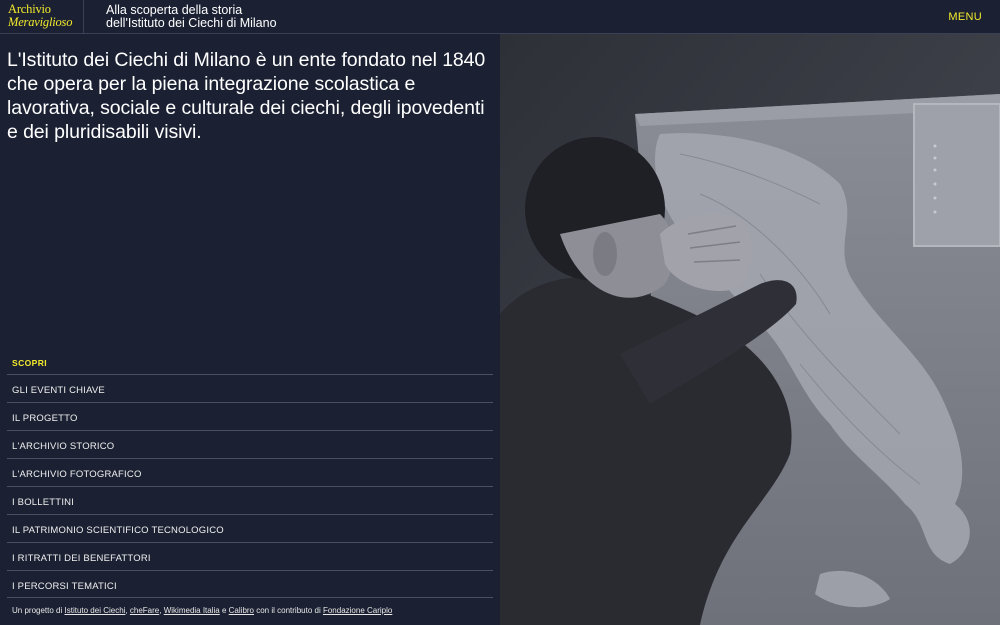 This screenshot has height=625, width=1000. What do you see at coordinates (288, 610) in the screenshot?
I see `footer-middle: con il contributo di` at bounding box center [288, 610].